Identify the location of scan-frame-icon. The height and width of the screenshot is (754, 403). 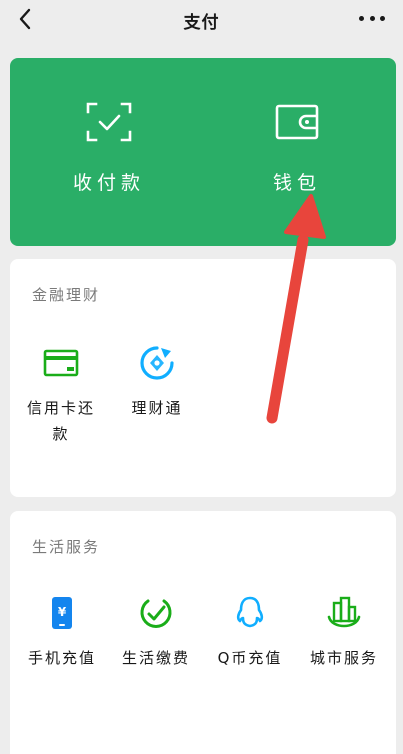
(109, 122).